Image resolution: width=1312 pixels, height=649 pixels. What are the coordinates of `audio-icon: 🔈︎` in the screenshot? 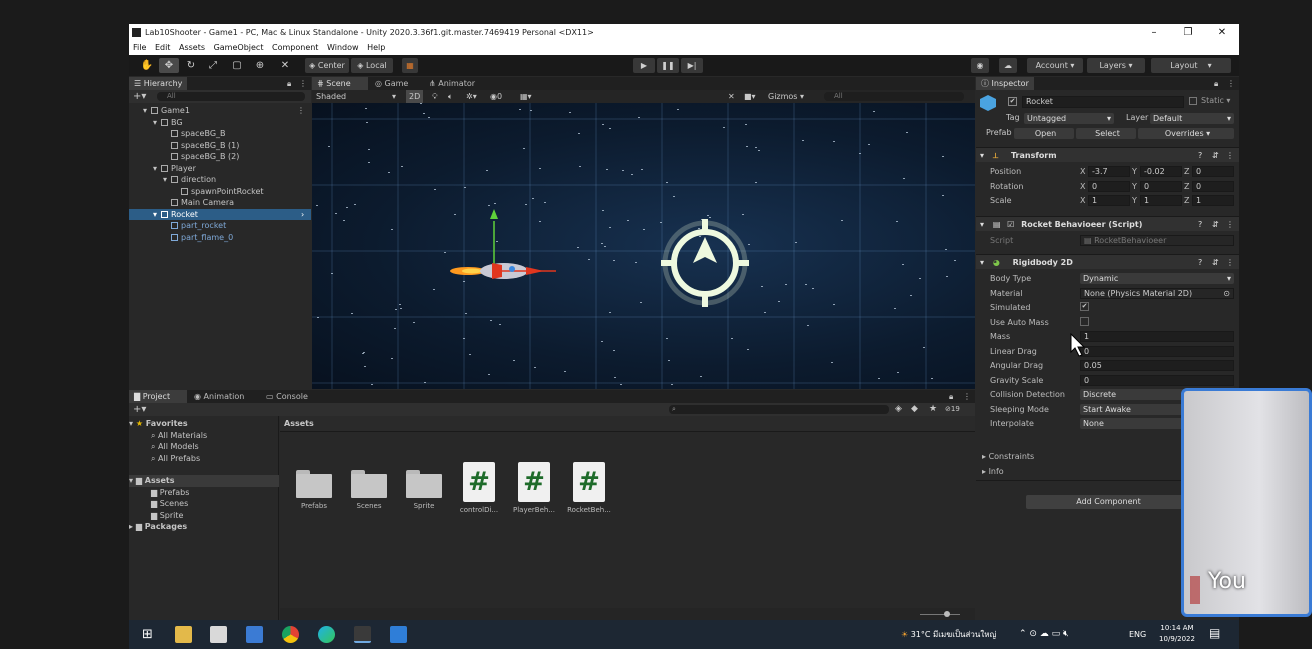 It's located at (450, 96).